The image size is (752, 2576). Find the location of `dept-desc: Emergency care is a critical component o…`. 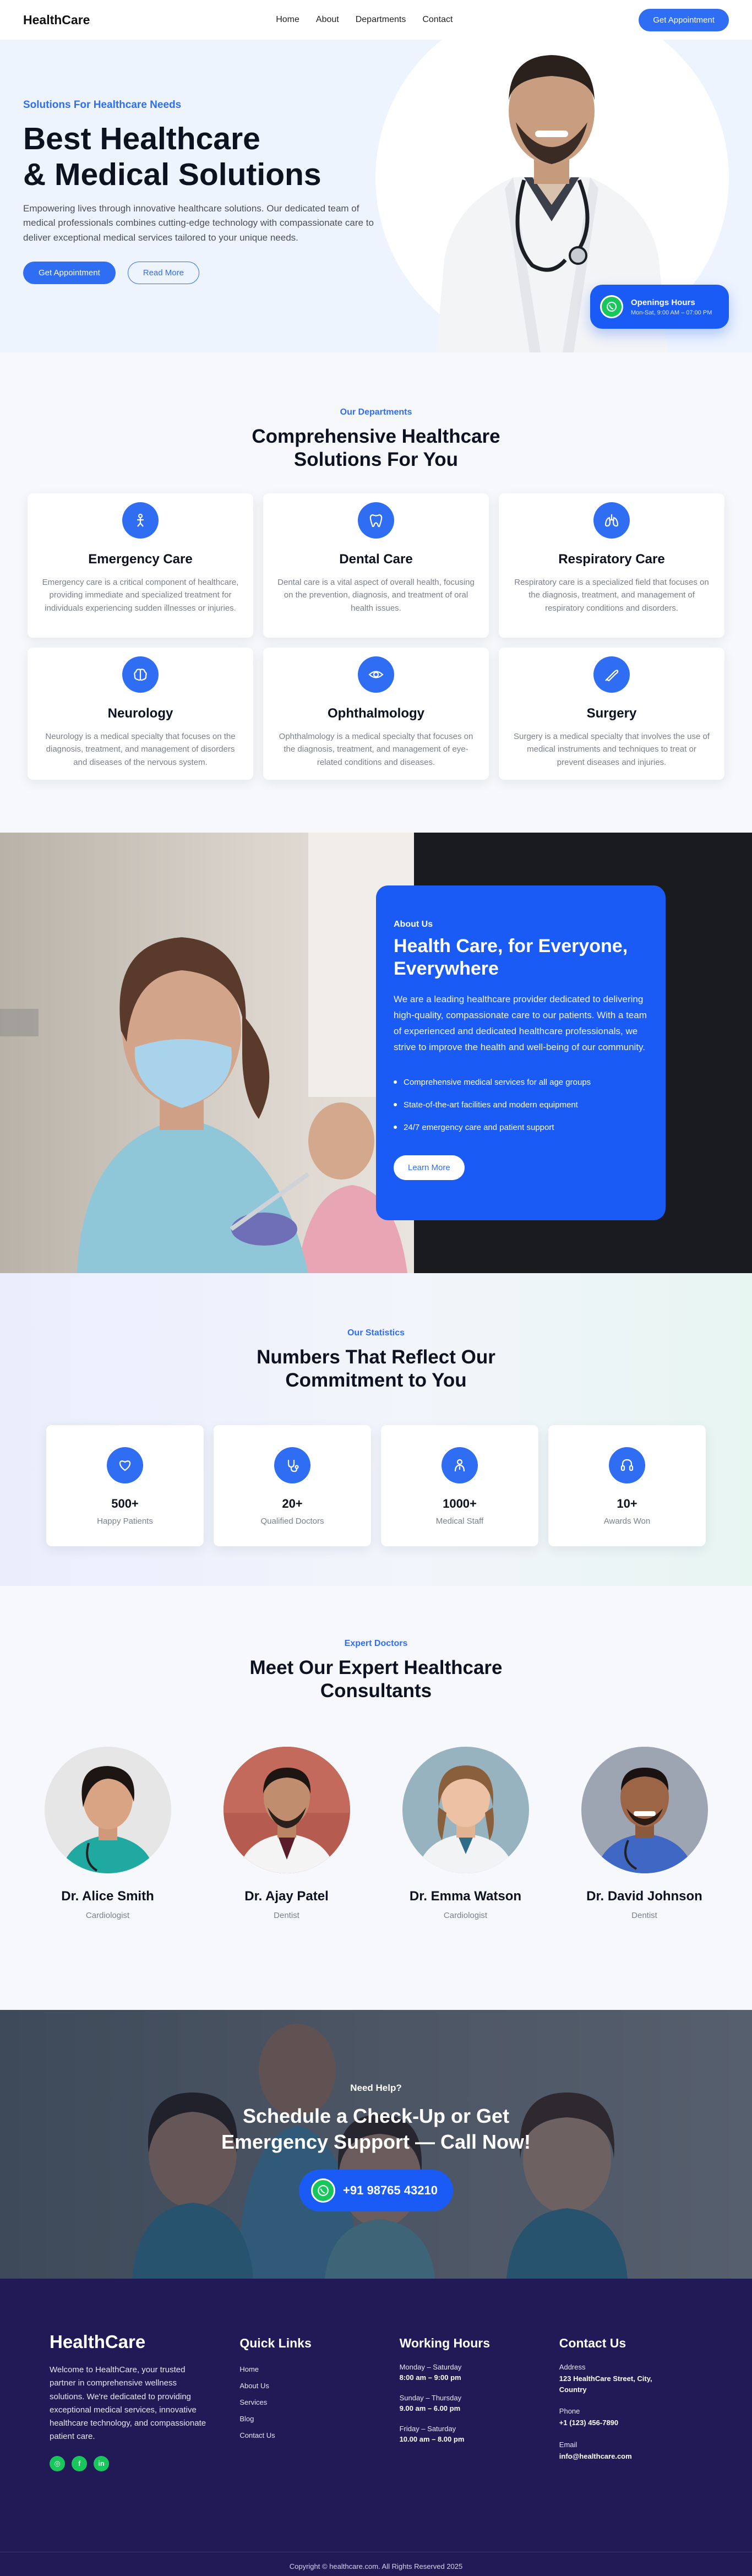

dept-desc: Emergency care is a critical component o… is located at coordinates (140, 595).